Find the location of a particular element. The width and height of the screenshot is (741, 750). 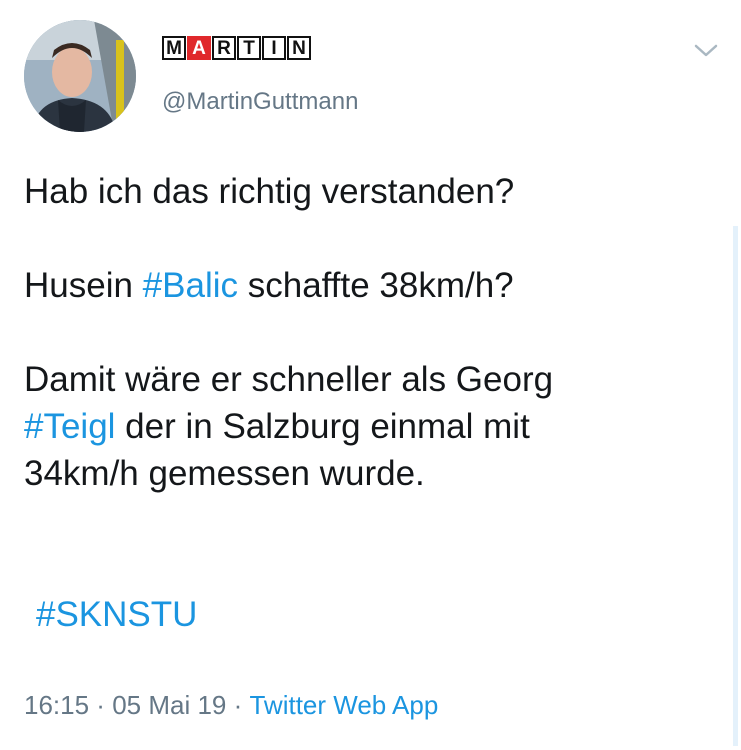

name-letter: M is located at coordinates (174, 48).